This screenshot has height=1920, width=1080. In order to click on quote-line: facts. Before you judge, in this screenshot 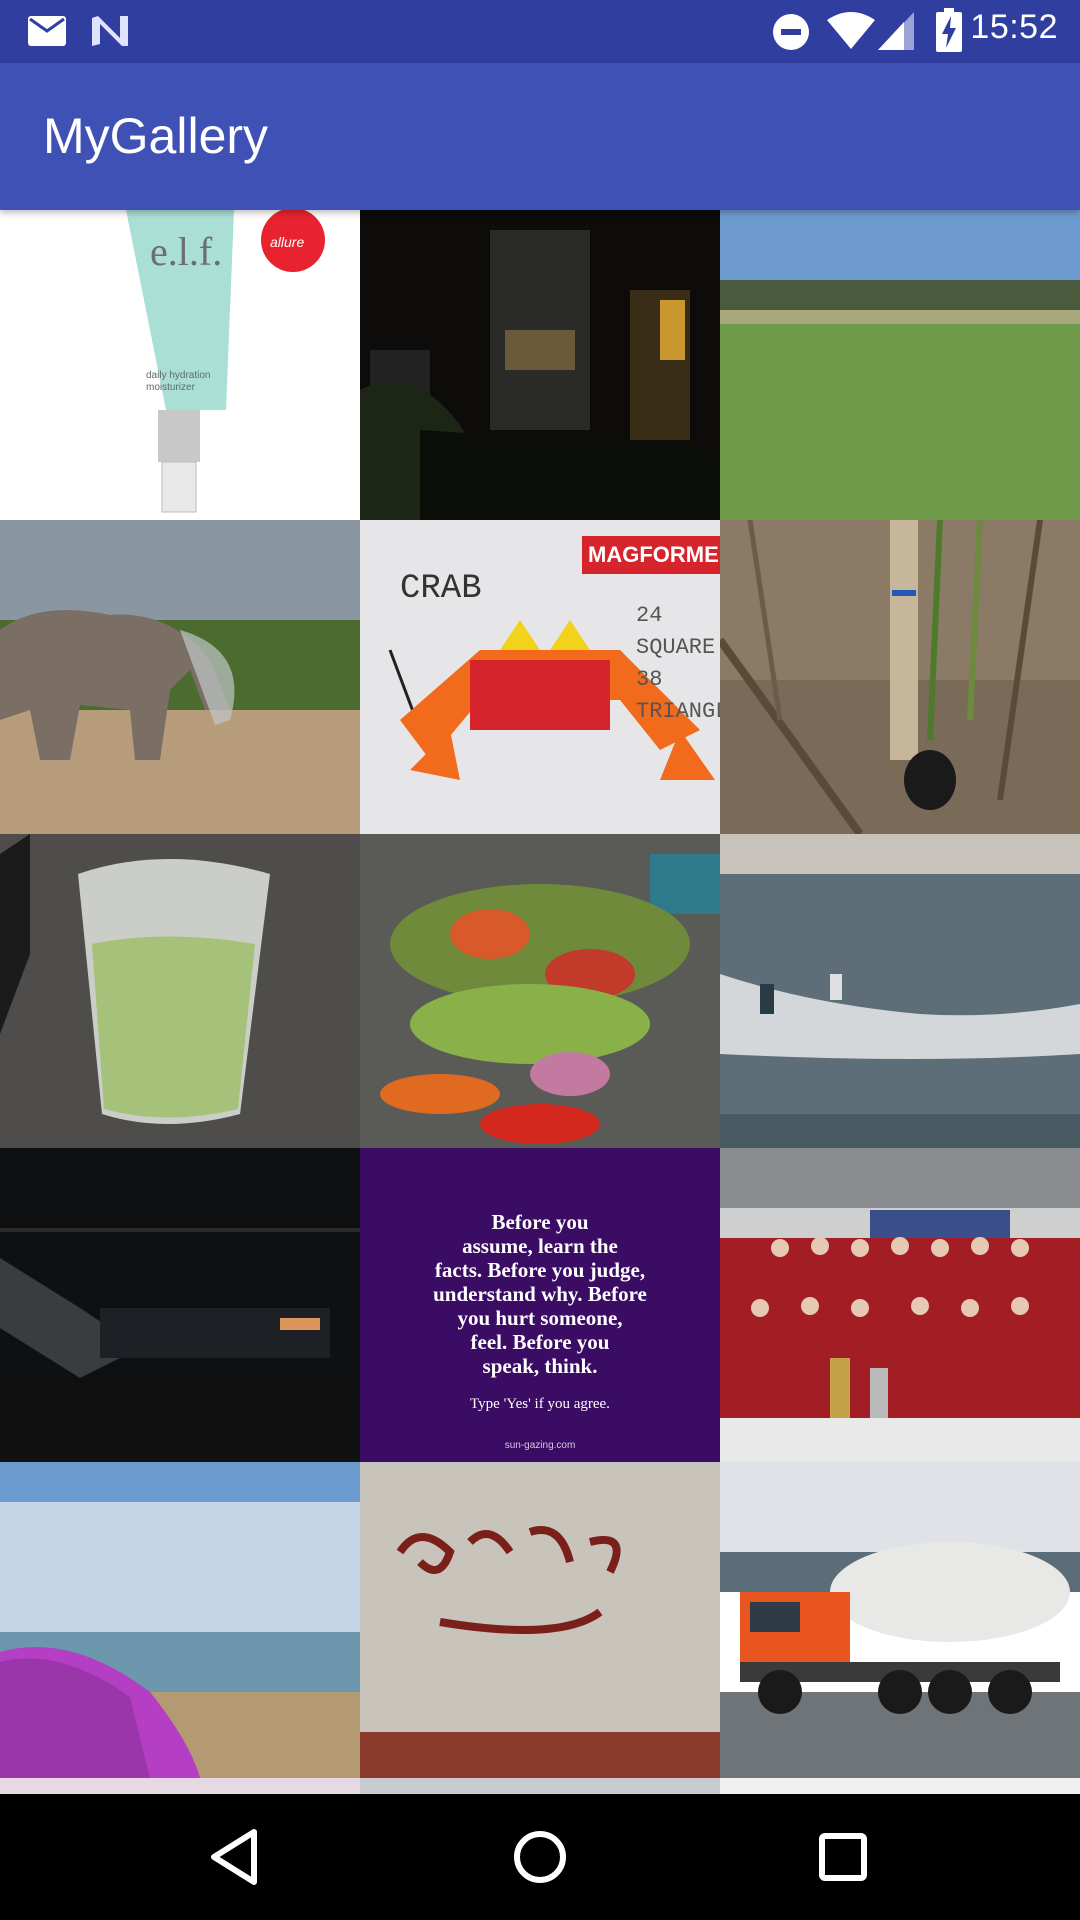, I will do `click(540, 1270)`.